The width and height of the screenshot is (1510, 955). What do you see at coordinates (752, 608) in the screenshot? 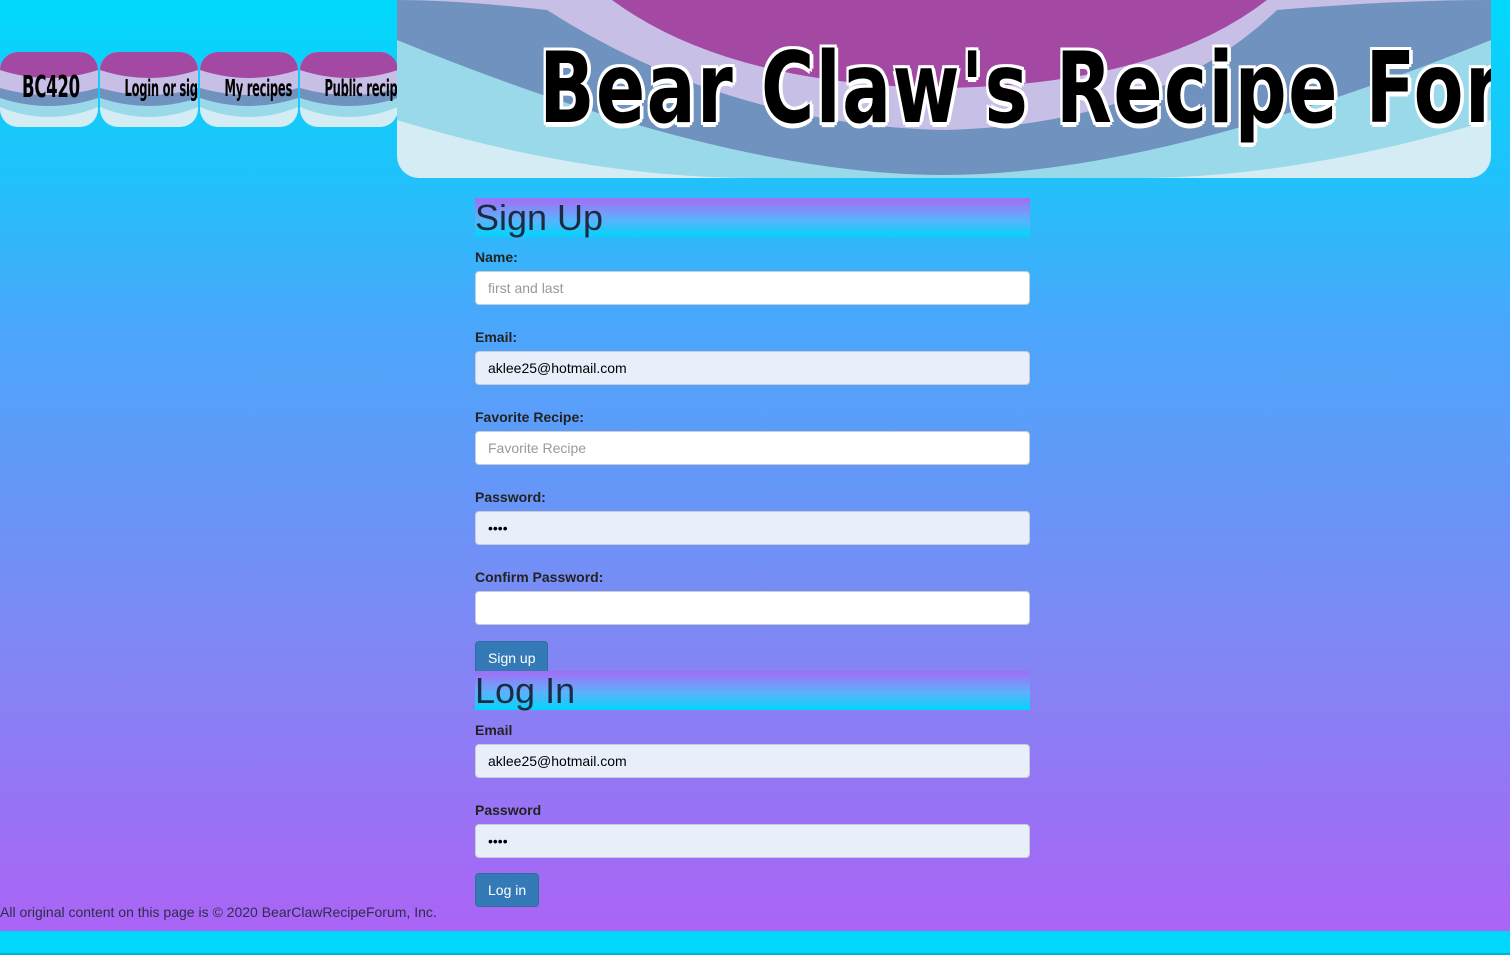
I see `confirm-password-field` at bounding box center [752, 608].